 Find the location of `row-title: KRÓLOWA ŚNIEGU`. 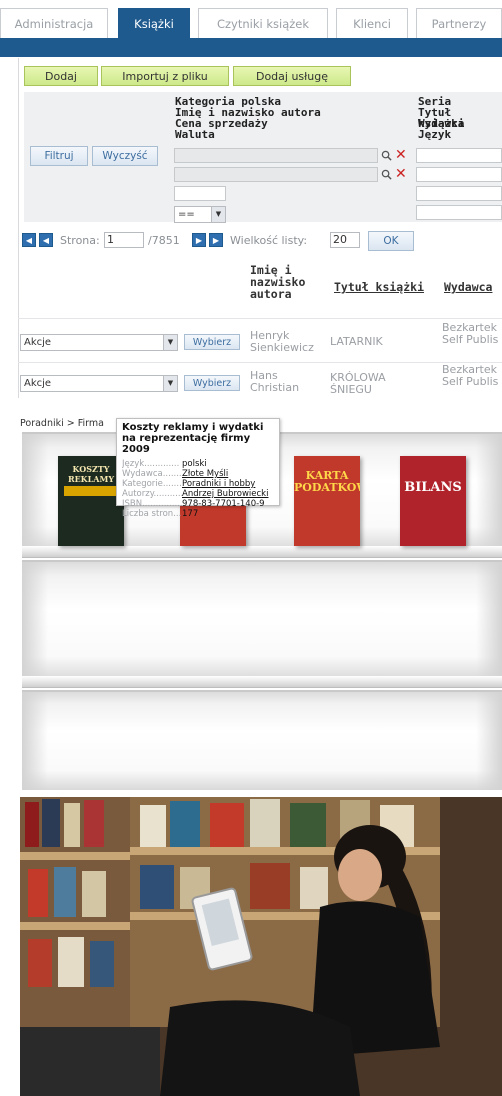

row-title: KRÓLOWA ŚNIEGU is located at coordinates (358, 383).